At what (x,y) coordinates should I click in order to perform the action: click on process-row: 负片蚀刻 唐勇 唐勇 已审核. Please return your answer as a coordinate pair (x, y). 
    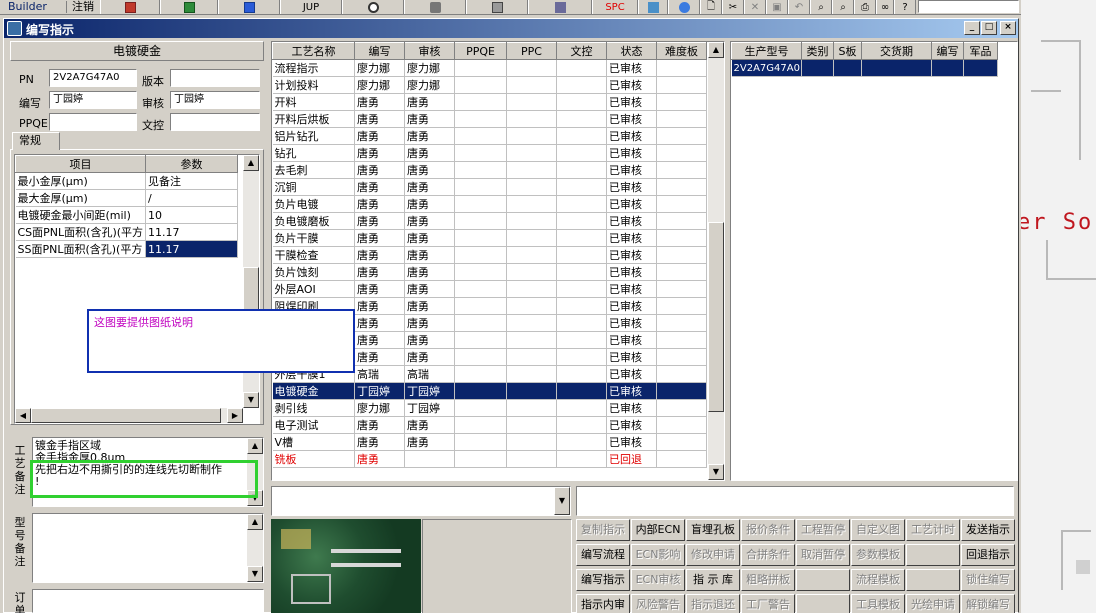
    Looking at the image, I should click on (489, 272).